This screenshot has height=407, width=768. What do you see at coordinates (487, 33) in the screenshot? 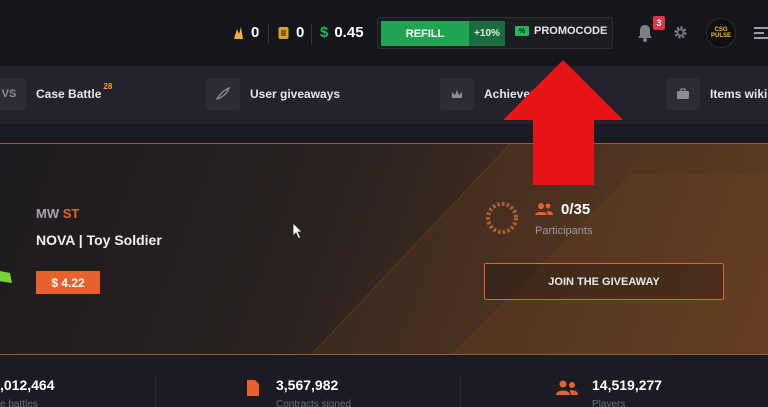
I see `refill-bonus-badge: +10%` at bounding box center [487, 33].